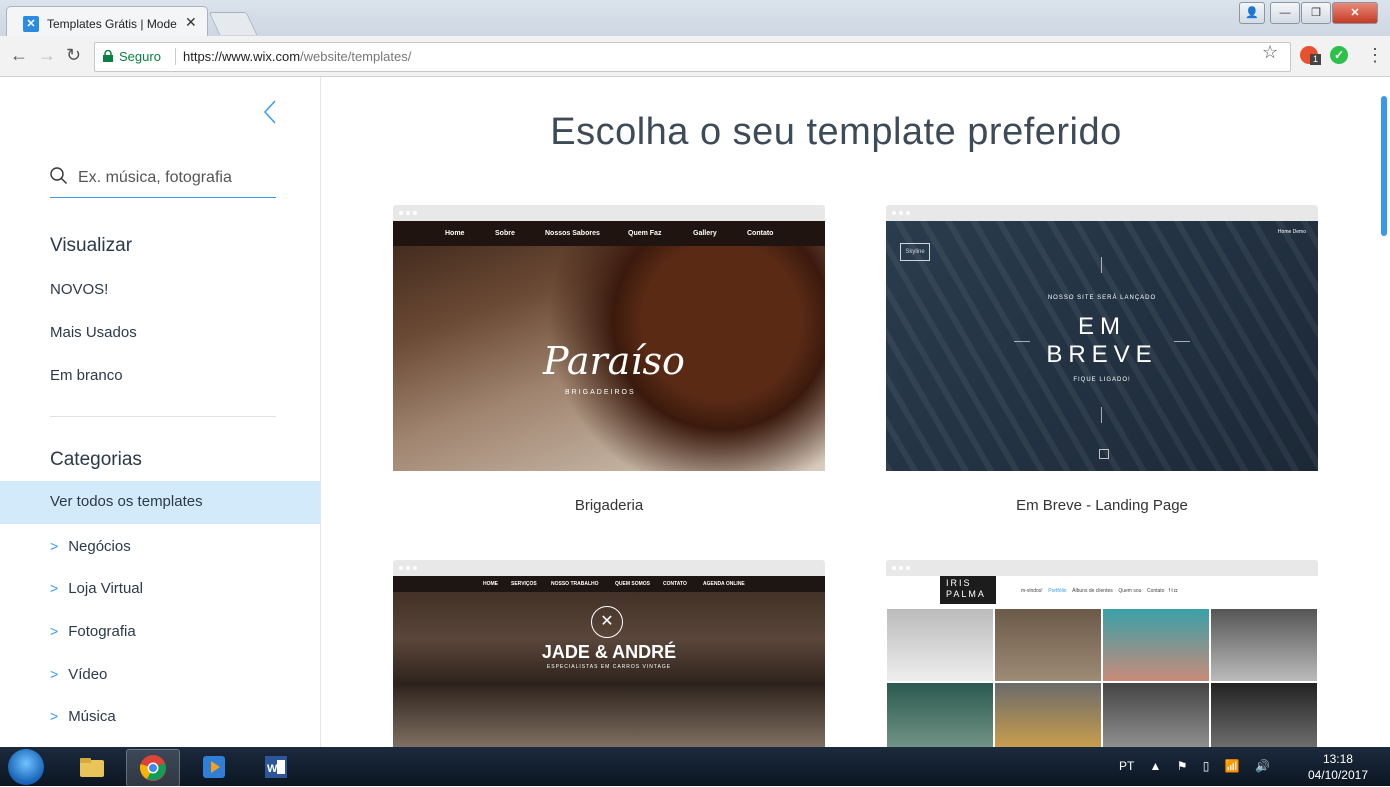 This screenshot has height=787, width=1390. What do you see at coordinates (609, 505) in the screenshot?
I see `template-name: Brigaderia` at bounding box center [609, 505].